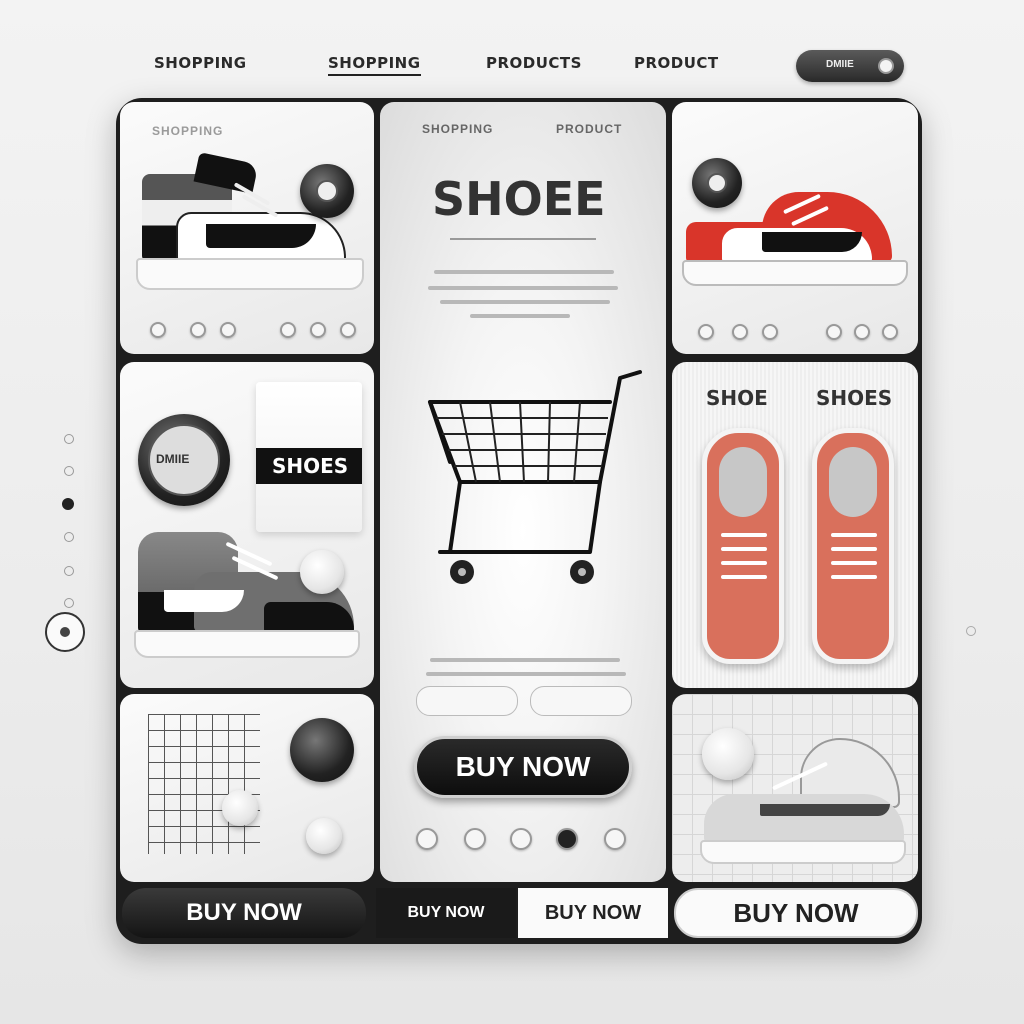  Describe the element at coordinates (589, 129) in the screenshot. I see `center-header-right: PRODUCT` at that location.